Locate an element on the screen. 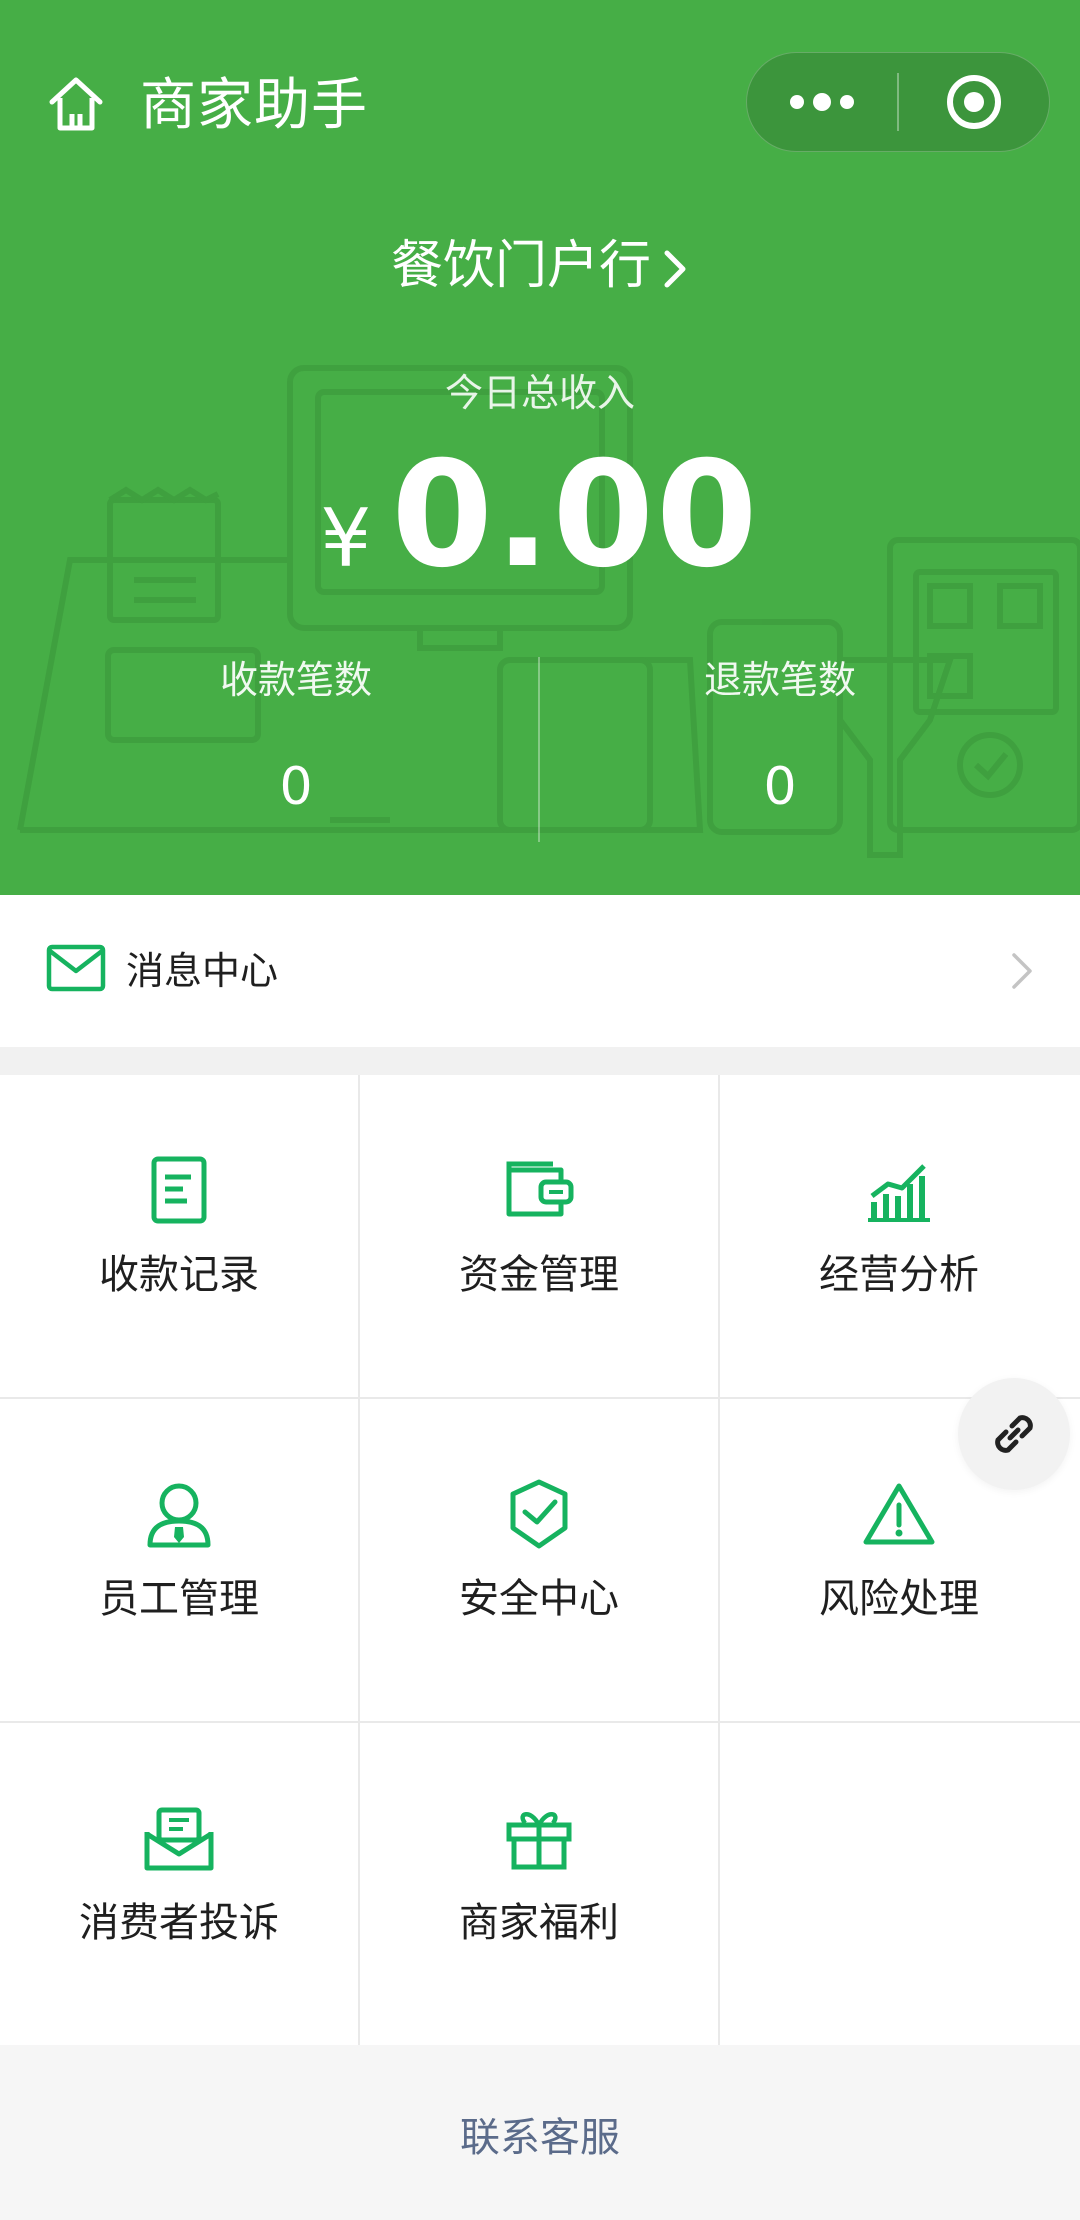  target-close-icon is located at coordinates (974, 102).